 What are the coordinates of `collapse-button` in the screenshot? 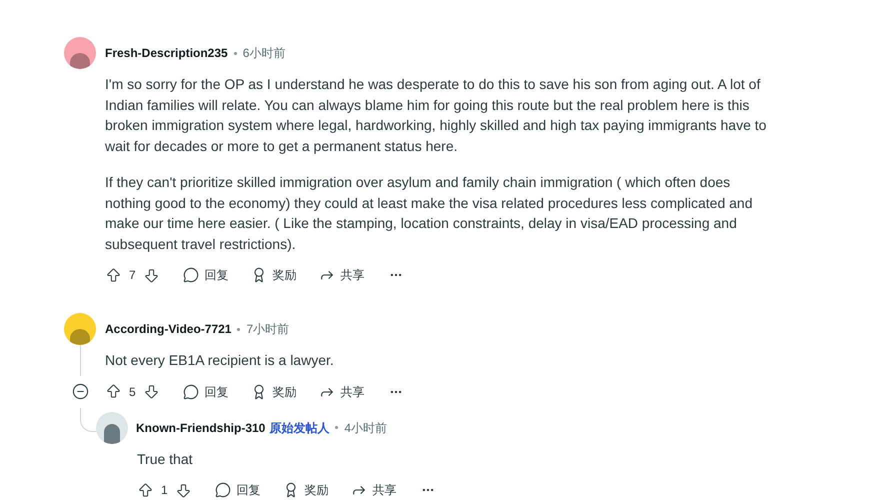 It's located at (80, 391).